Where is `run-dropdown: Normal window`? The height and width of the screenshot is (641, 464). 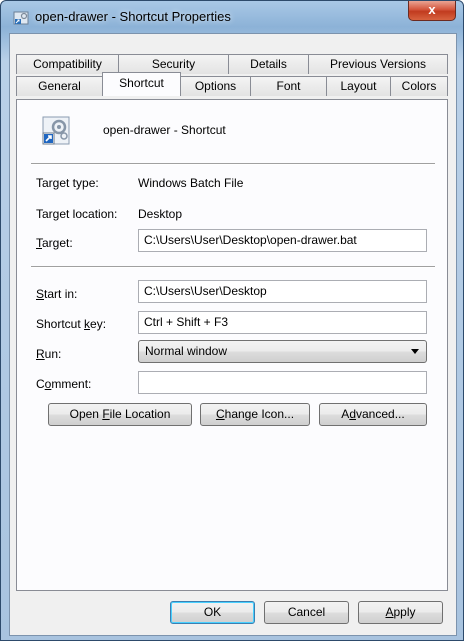
run-dropdown: Normal window is located at coordinates (282, 351).